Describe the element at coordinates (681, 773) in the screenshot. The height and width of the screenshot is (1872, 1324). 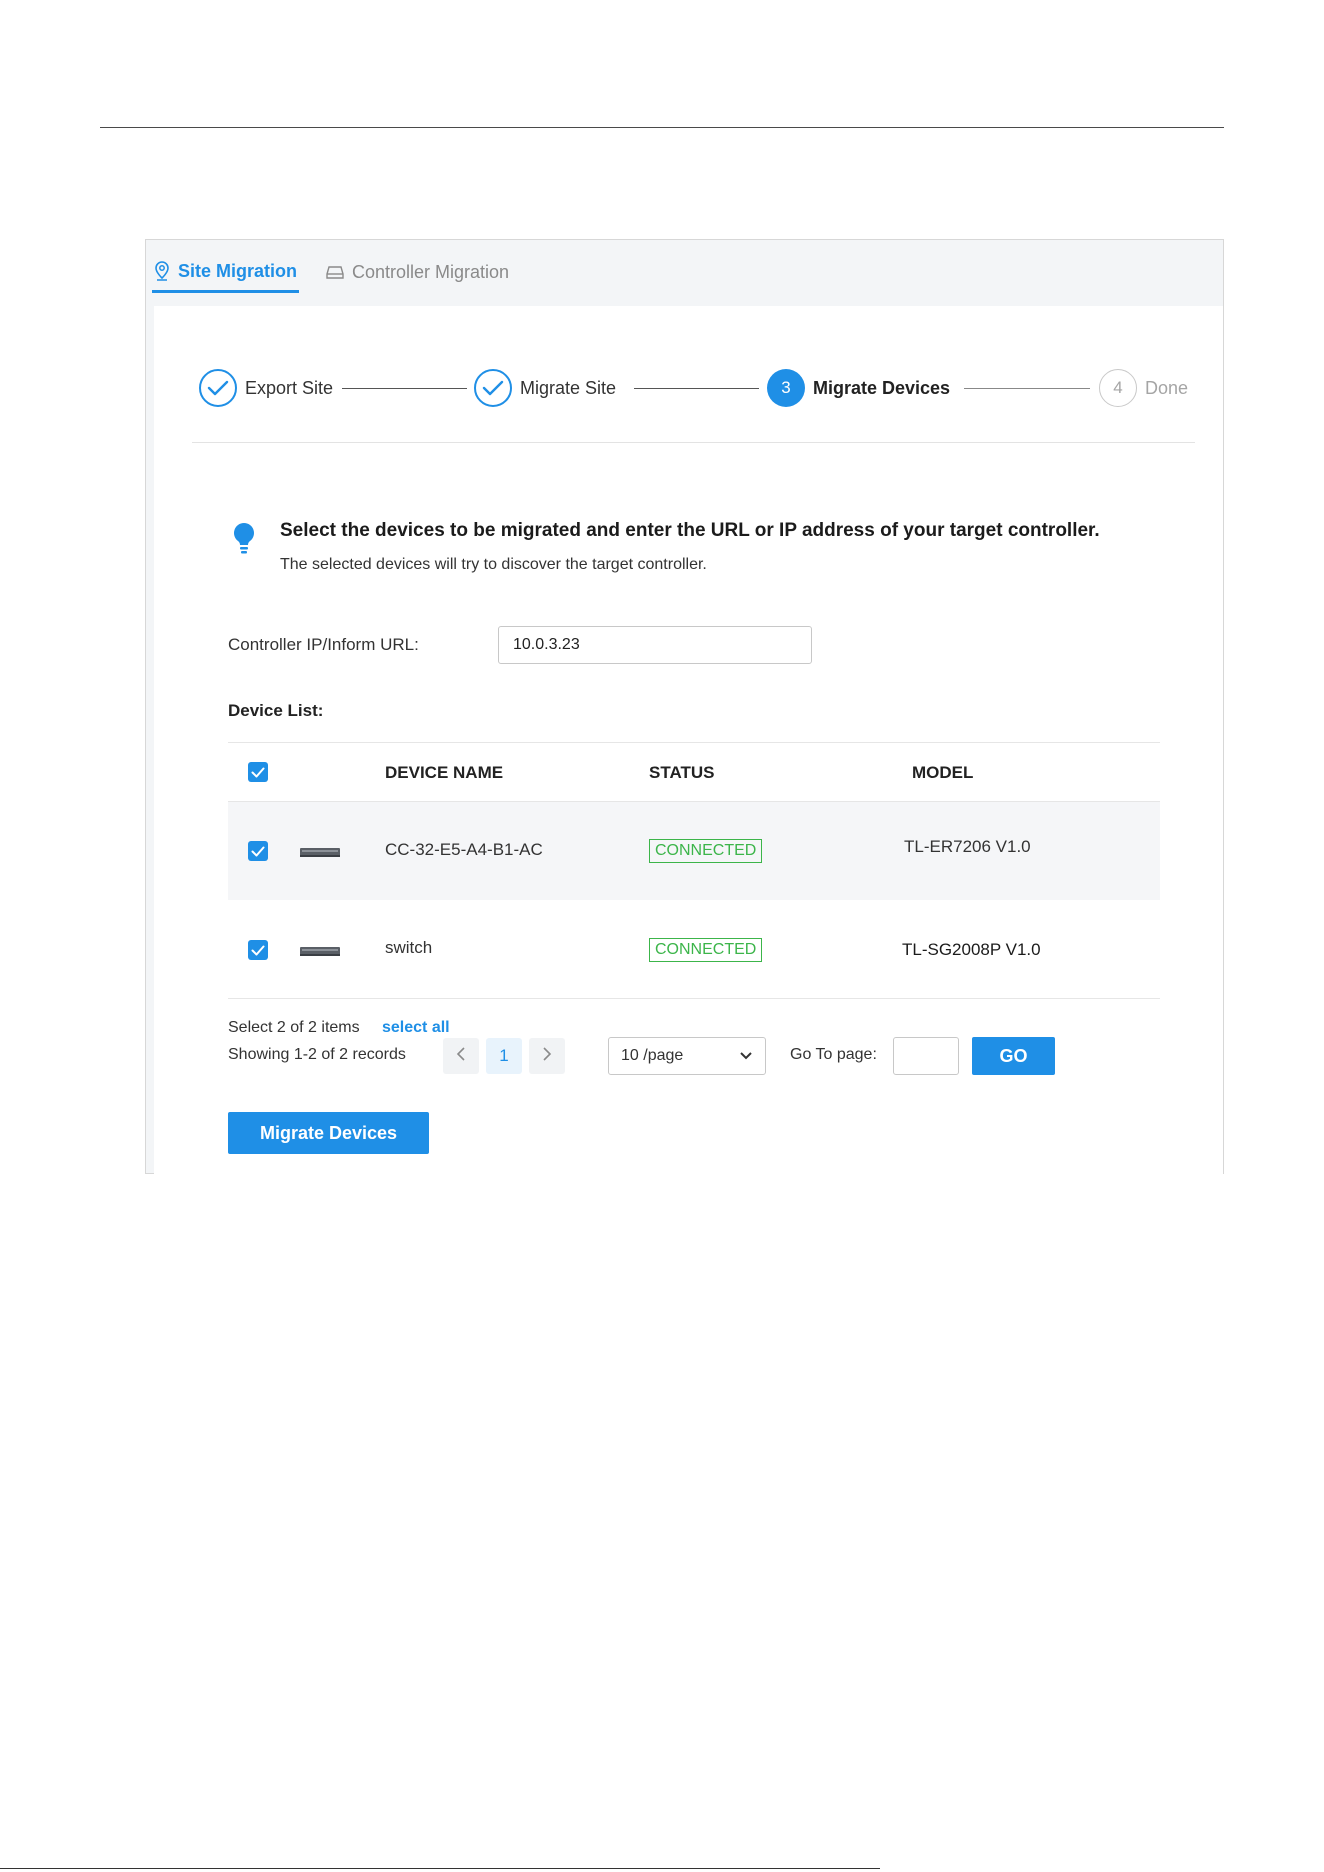
I see `column-status: STATUS` at that location.